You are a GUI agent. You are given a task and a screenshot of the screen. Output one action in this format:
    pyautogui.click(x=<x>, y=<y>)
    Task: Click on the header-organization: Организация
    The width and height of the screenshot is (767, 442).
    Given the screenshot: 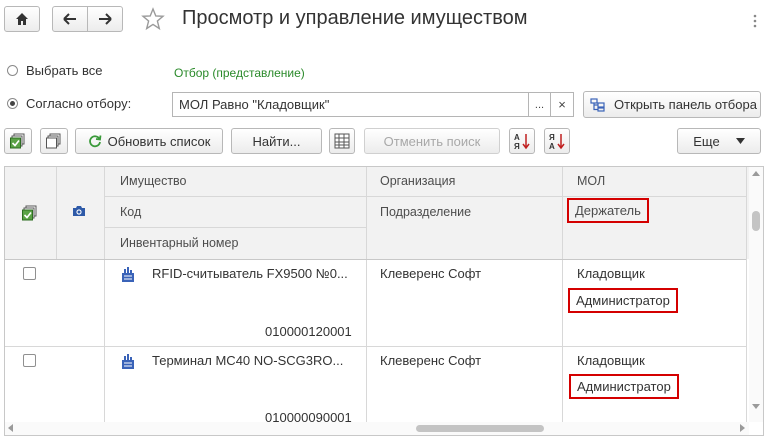 What is the action you would take?
    pyautogui.click(x=417, y=181)
    